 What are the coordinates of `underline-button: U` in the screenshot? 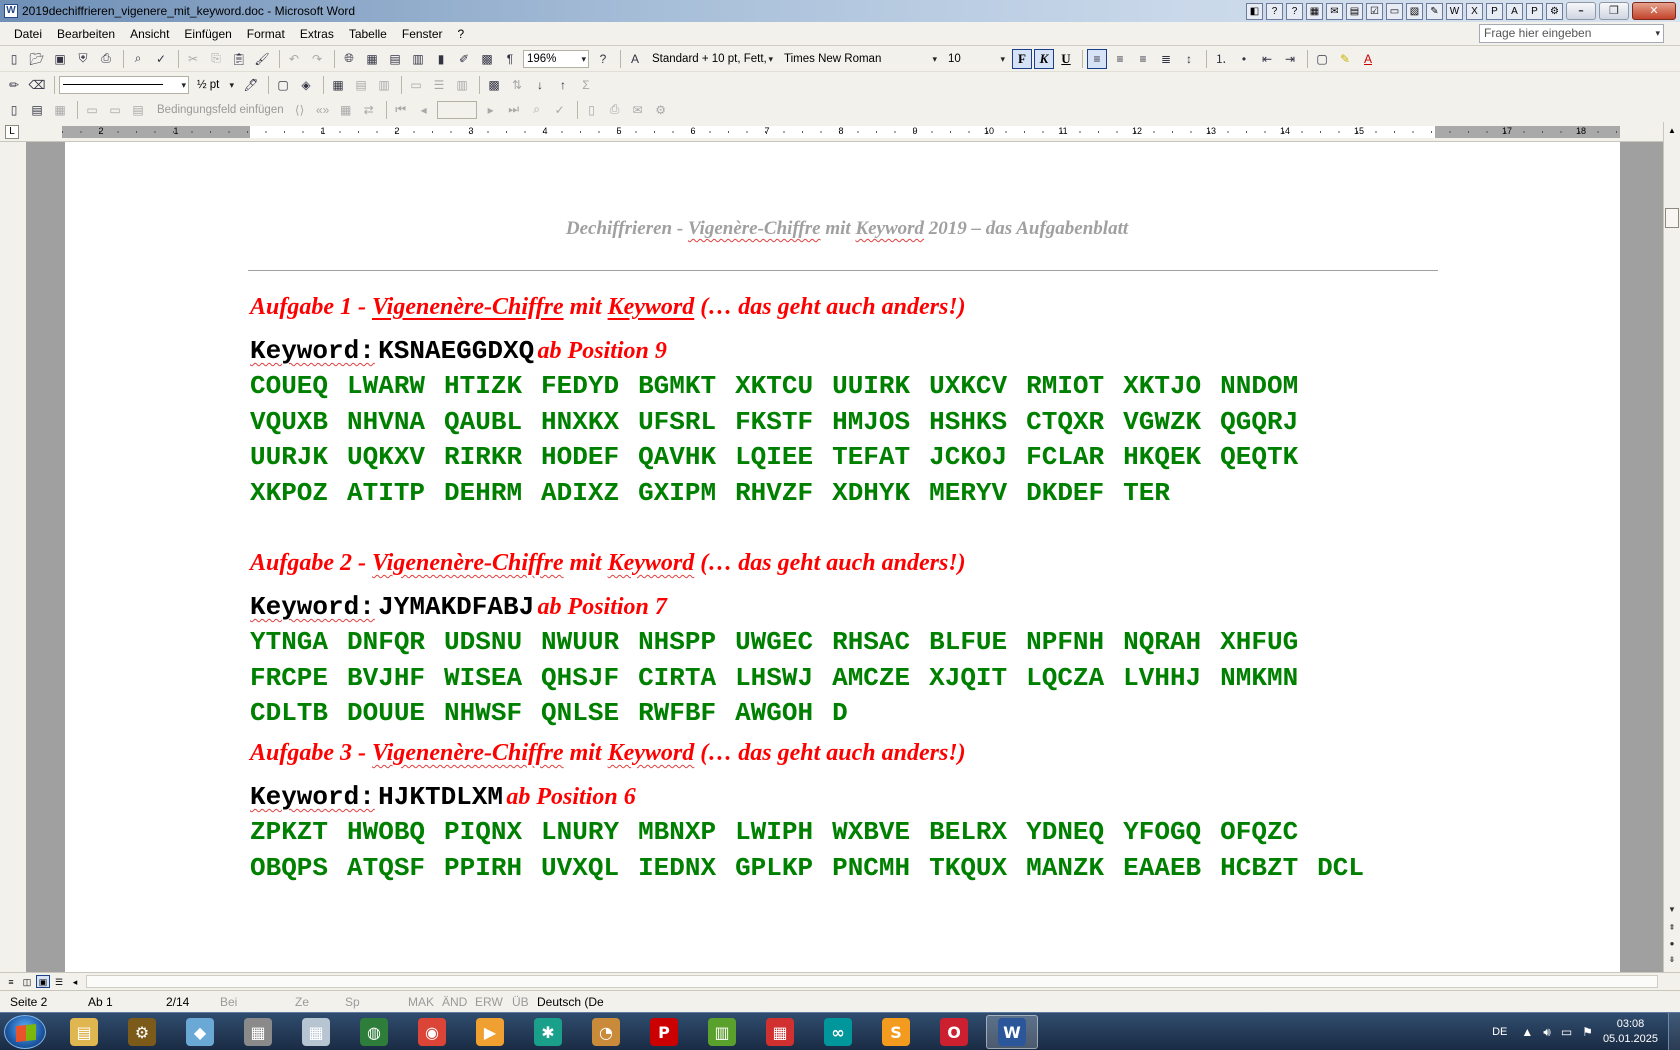 It's located at (1066, 59).